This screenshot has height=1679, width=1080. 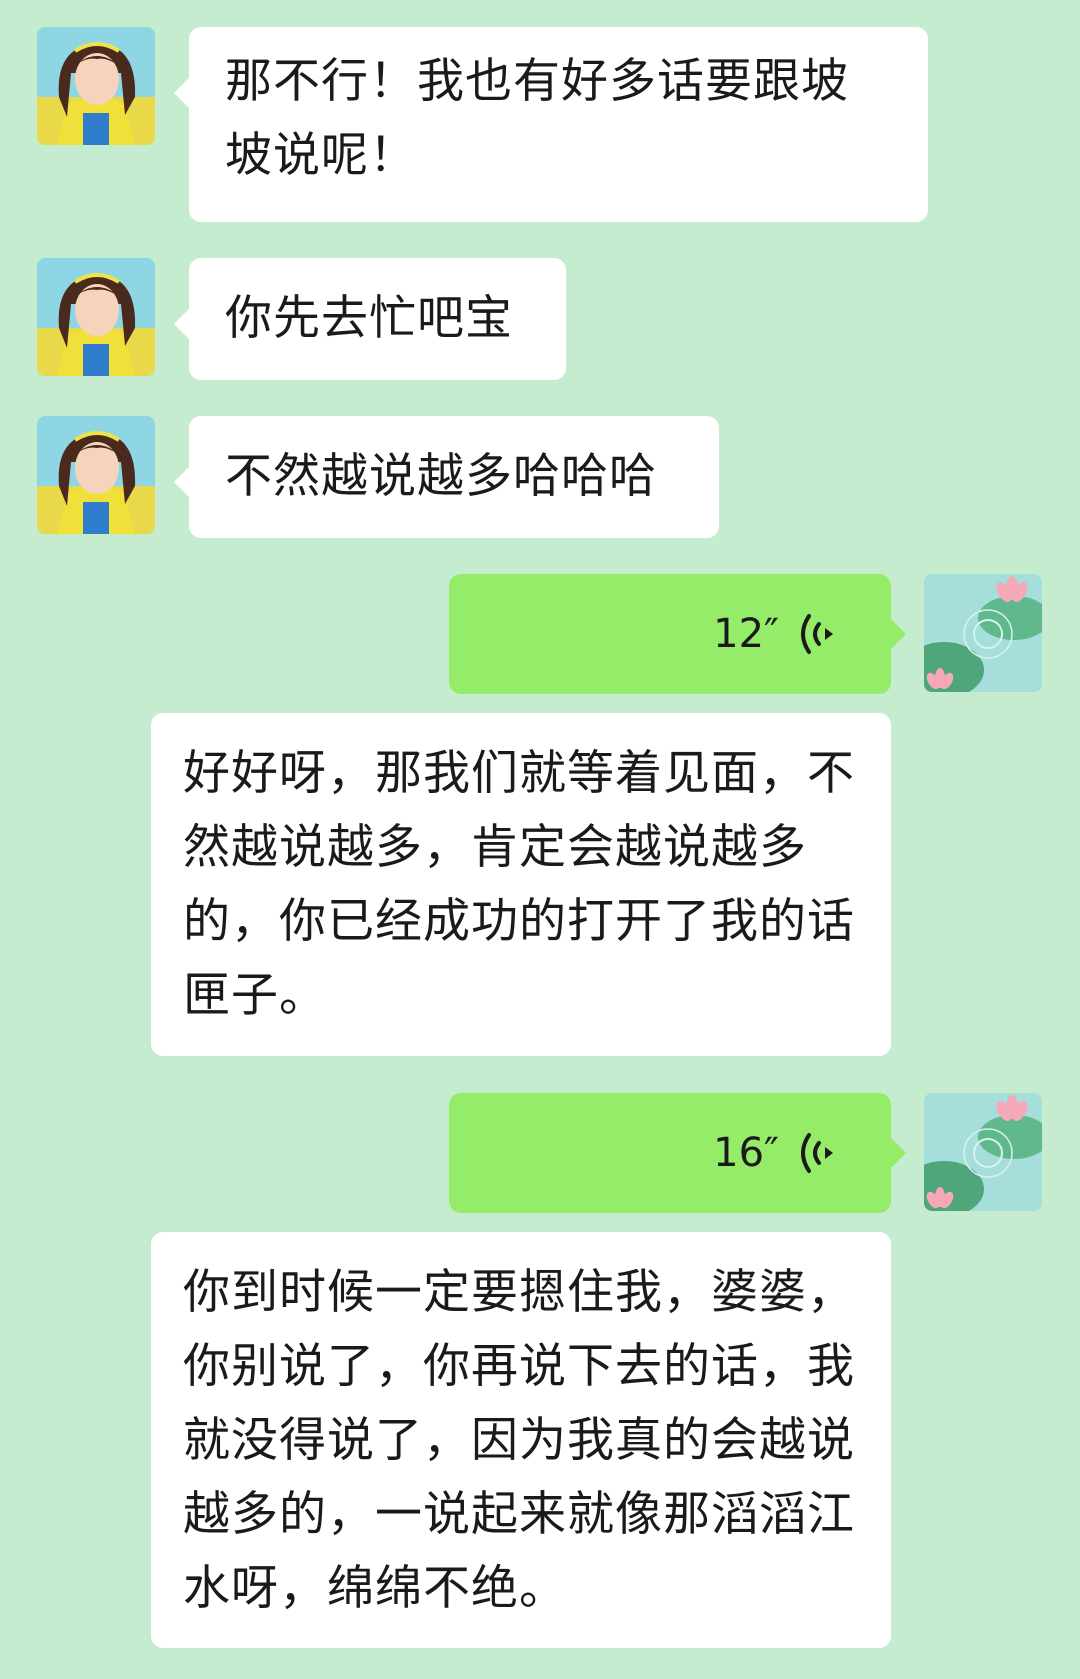 I want to click on message-bubble-1: 那不行！我也有好多话要跟坡坡说呢！, so click(x=551, y=124).